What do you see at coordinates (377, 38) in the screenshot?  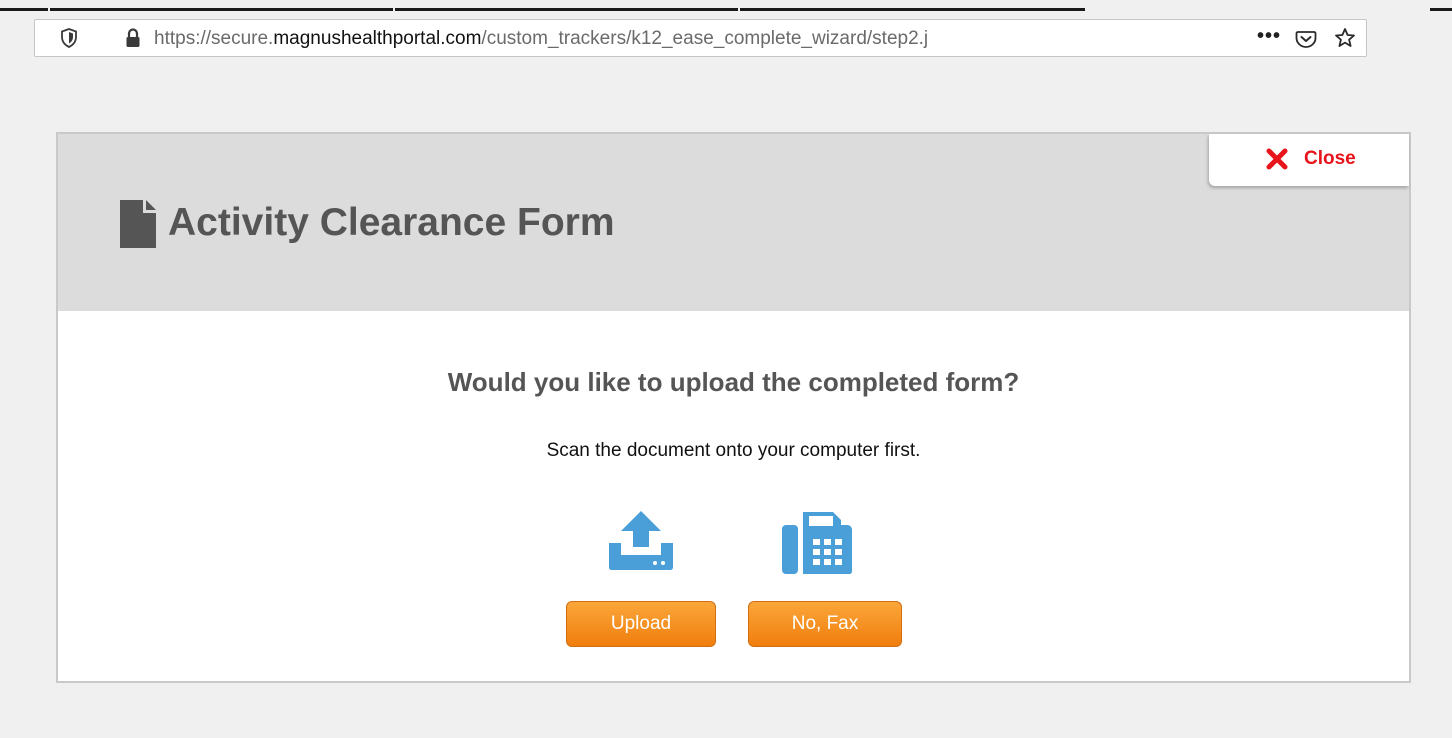 I see `url-domain: magnushealthportal.com` at bounding box center [377, 38].